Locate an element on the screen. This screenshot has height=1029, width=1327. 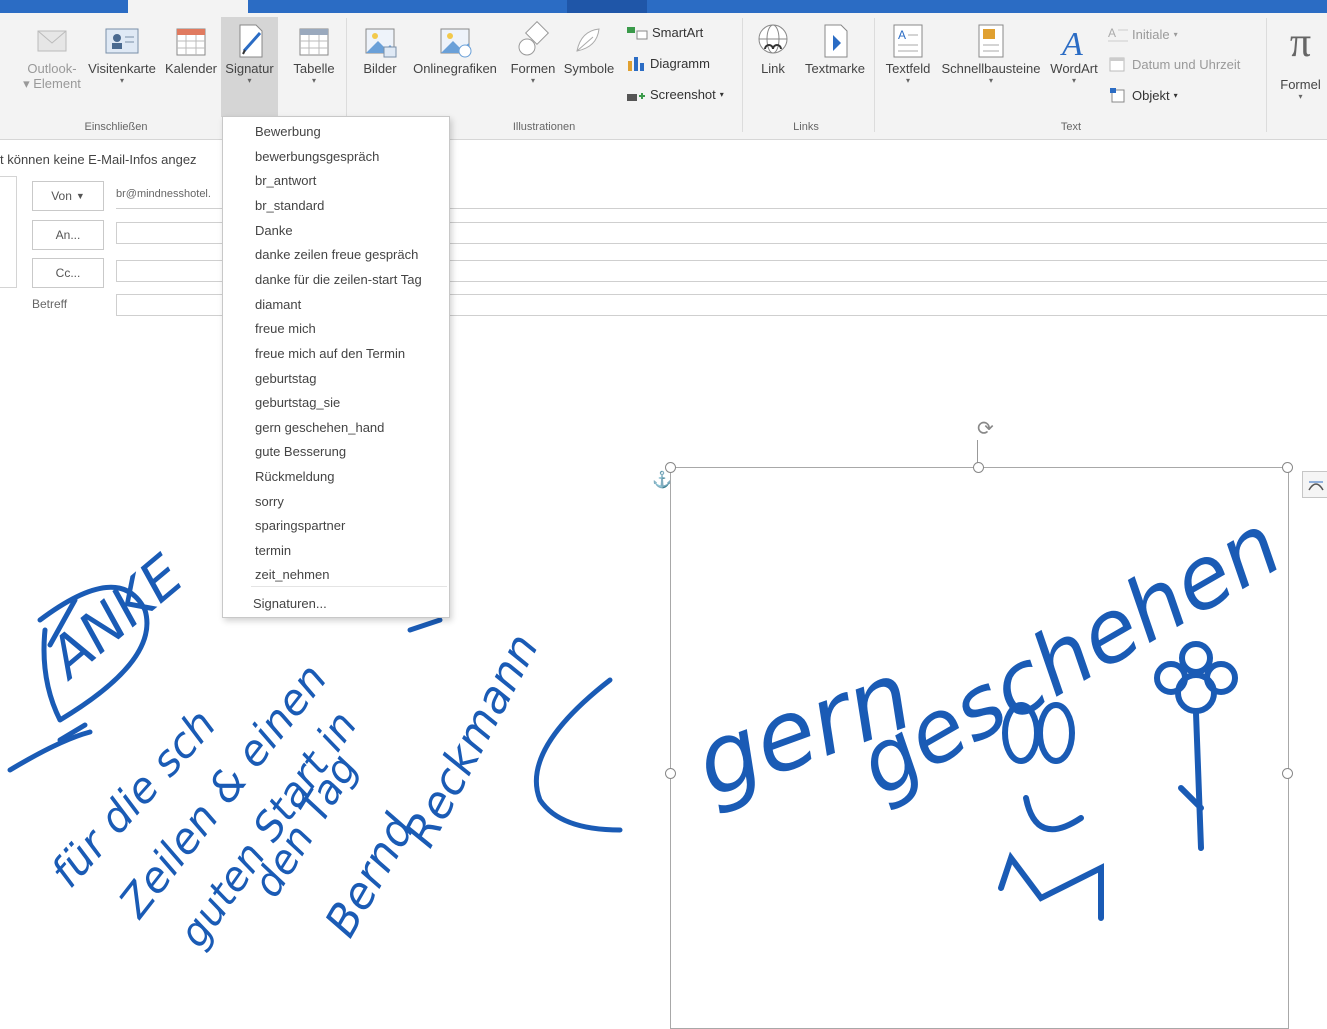
smartart-icon is located at coordinates (637, 33).